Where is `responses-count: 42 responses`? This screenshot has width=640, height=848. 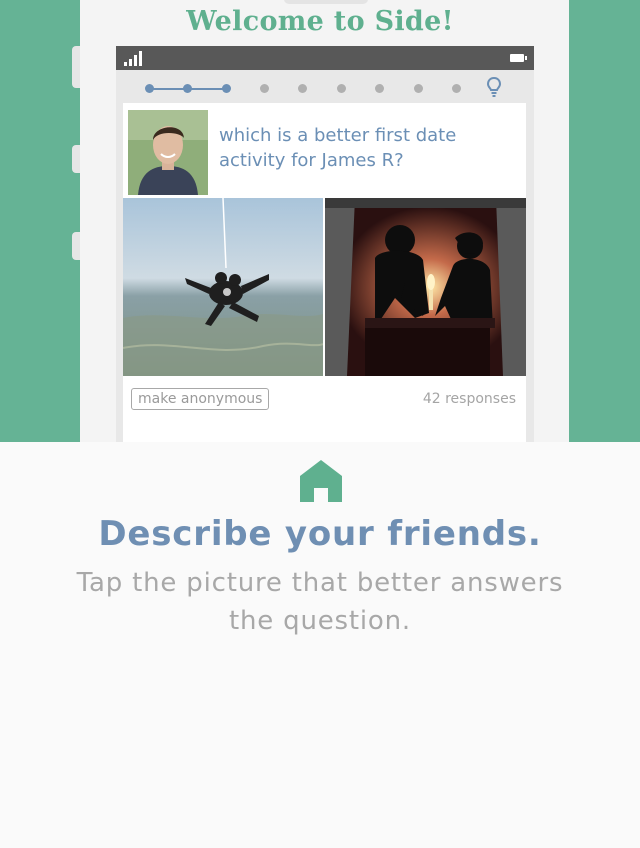
responses-count: 42 responses is located at coordinates (469, 399).